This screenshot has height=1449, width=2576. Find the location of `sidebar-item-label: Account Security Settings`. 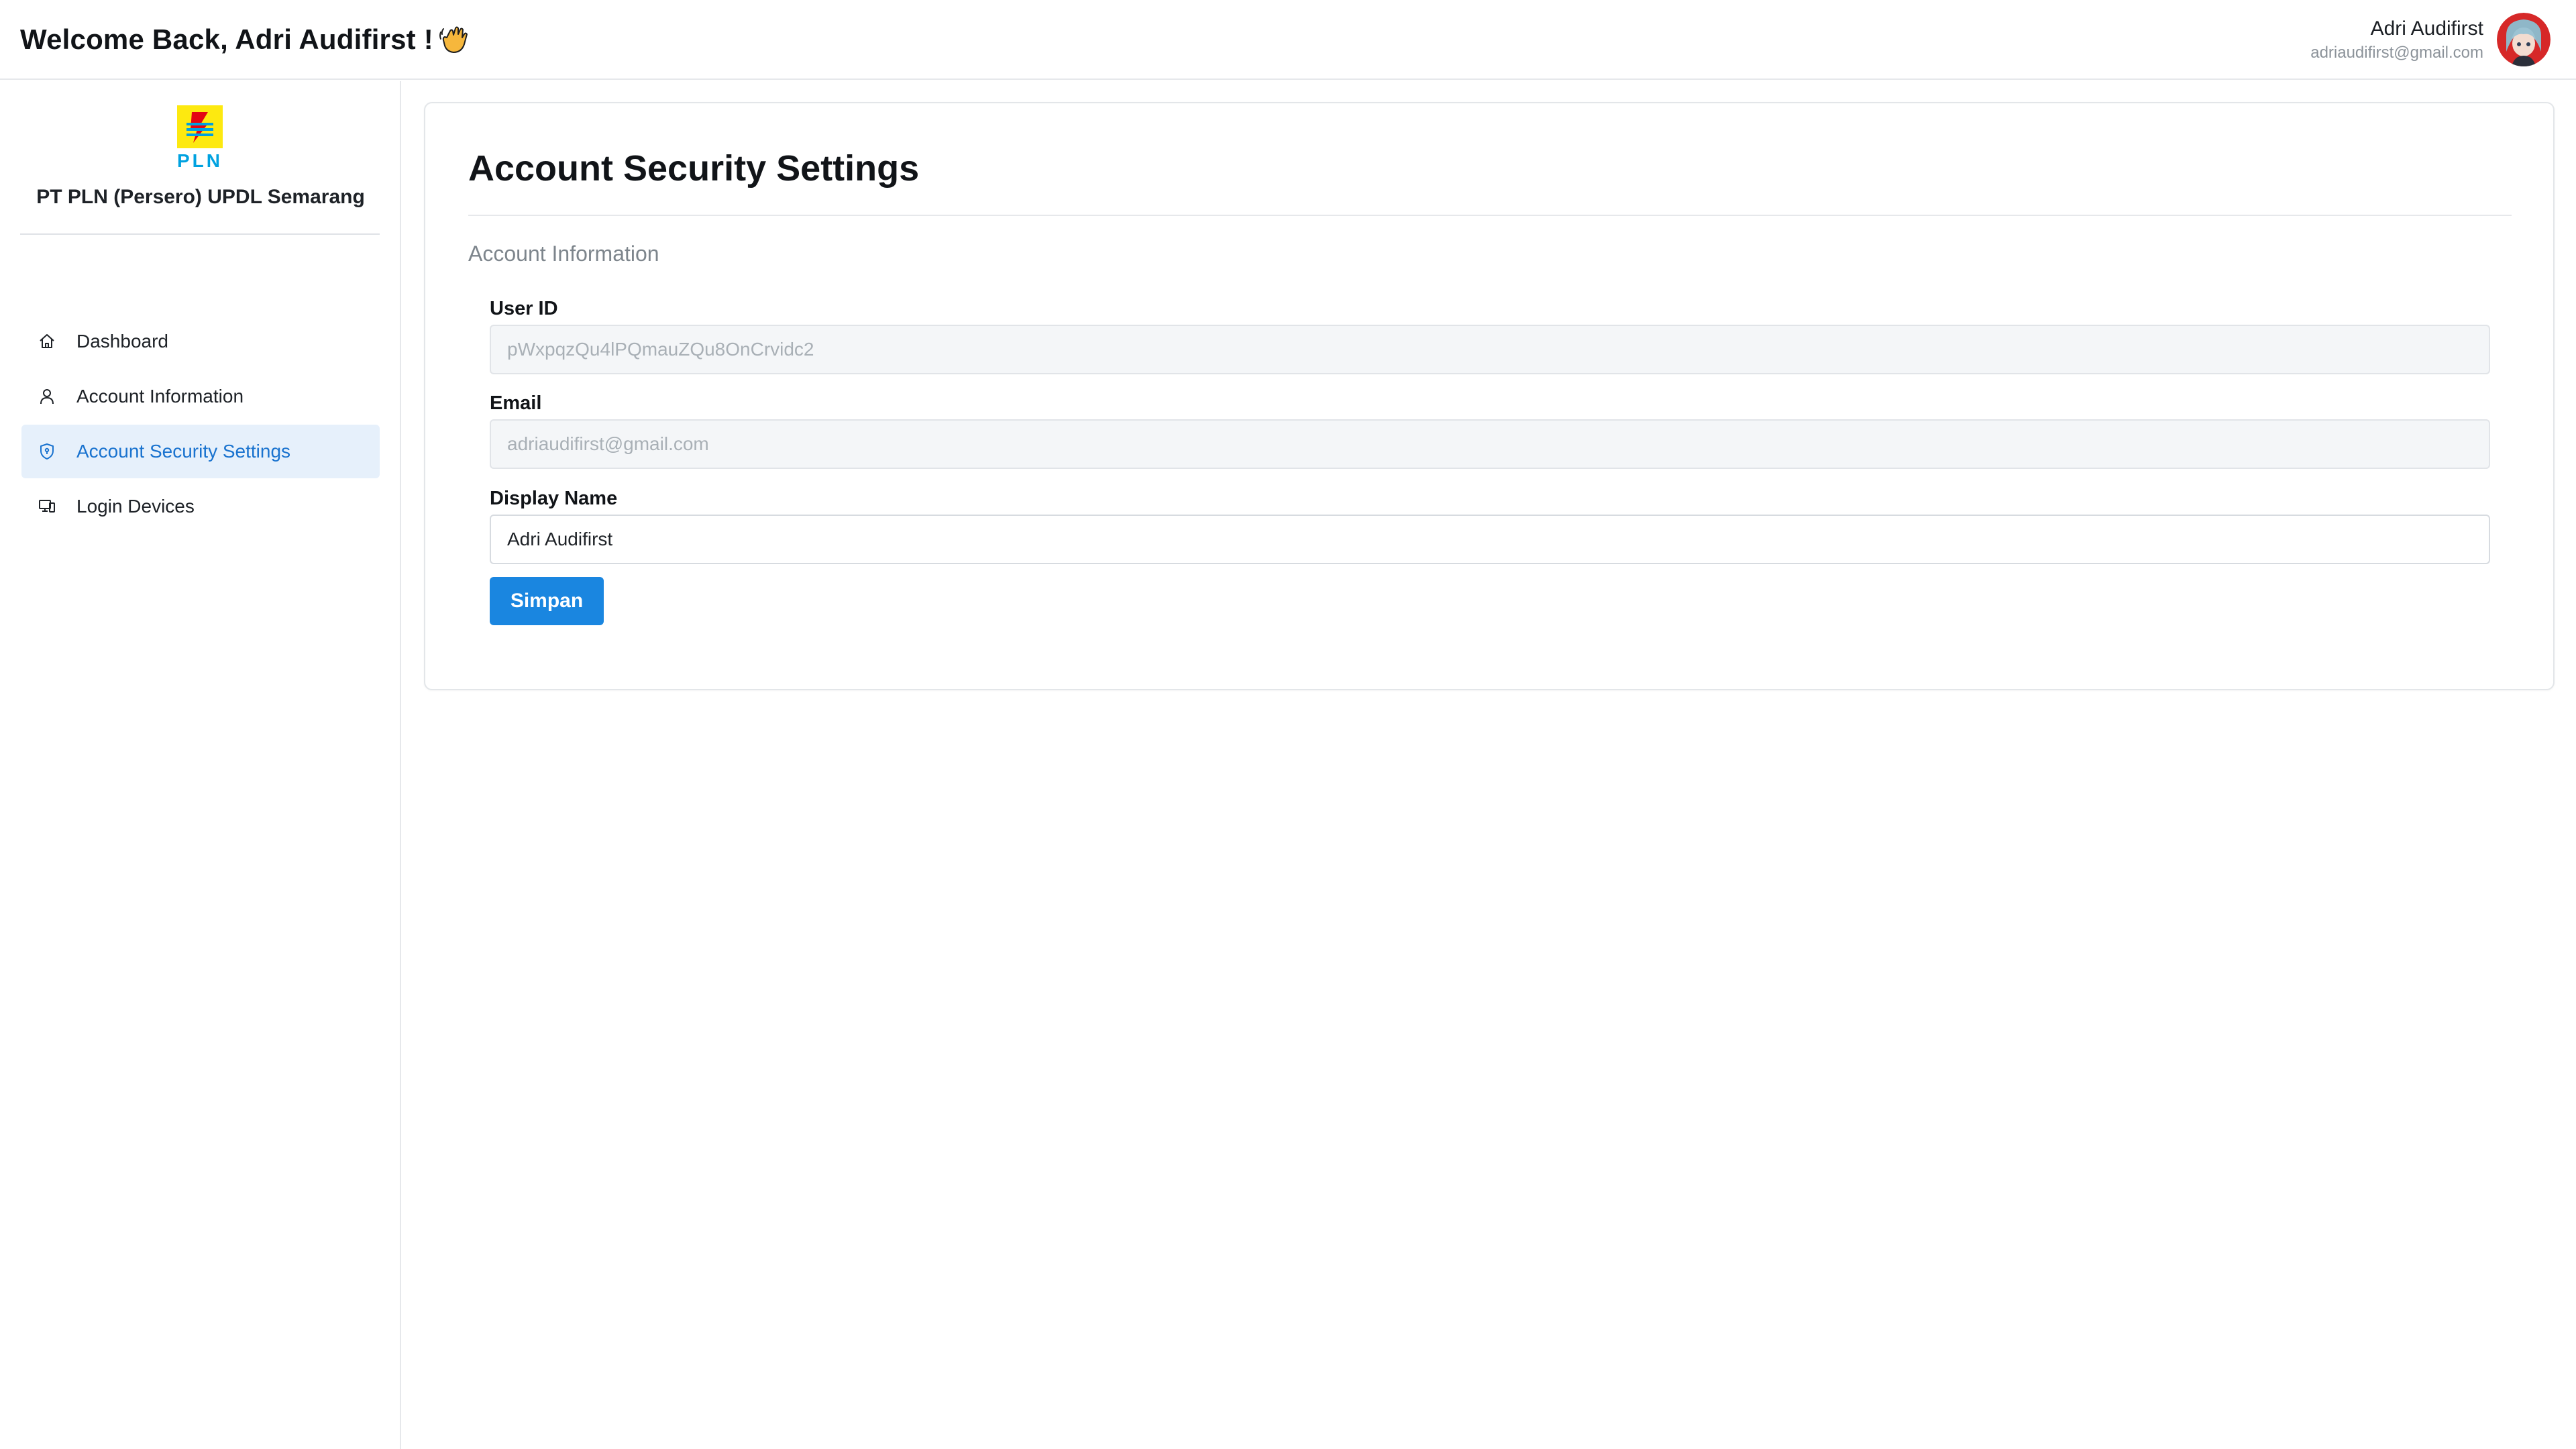

sidebar-item-label: Account Security Settings is located at coordinates (183, 451).